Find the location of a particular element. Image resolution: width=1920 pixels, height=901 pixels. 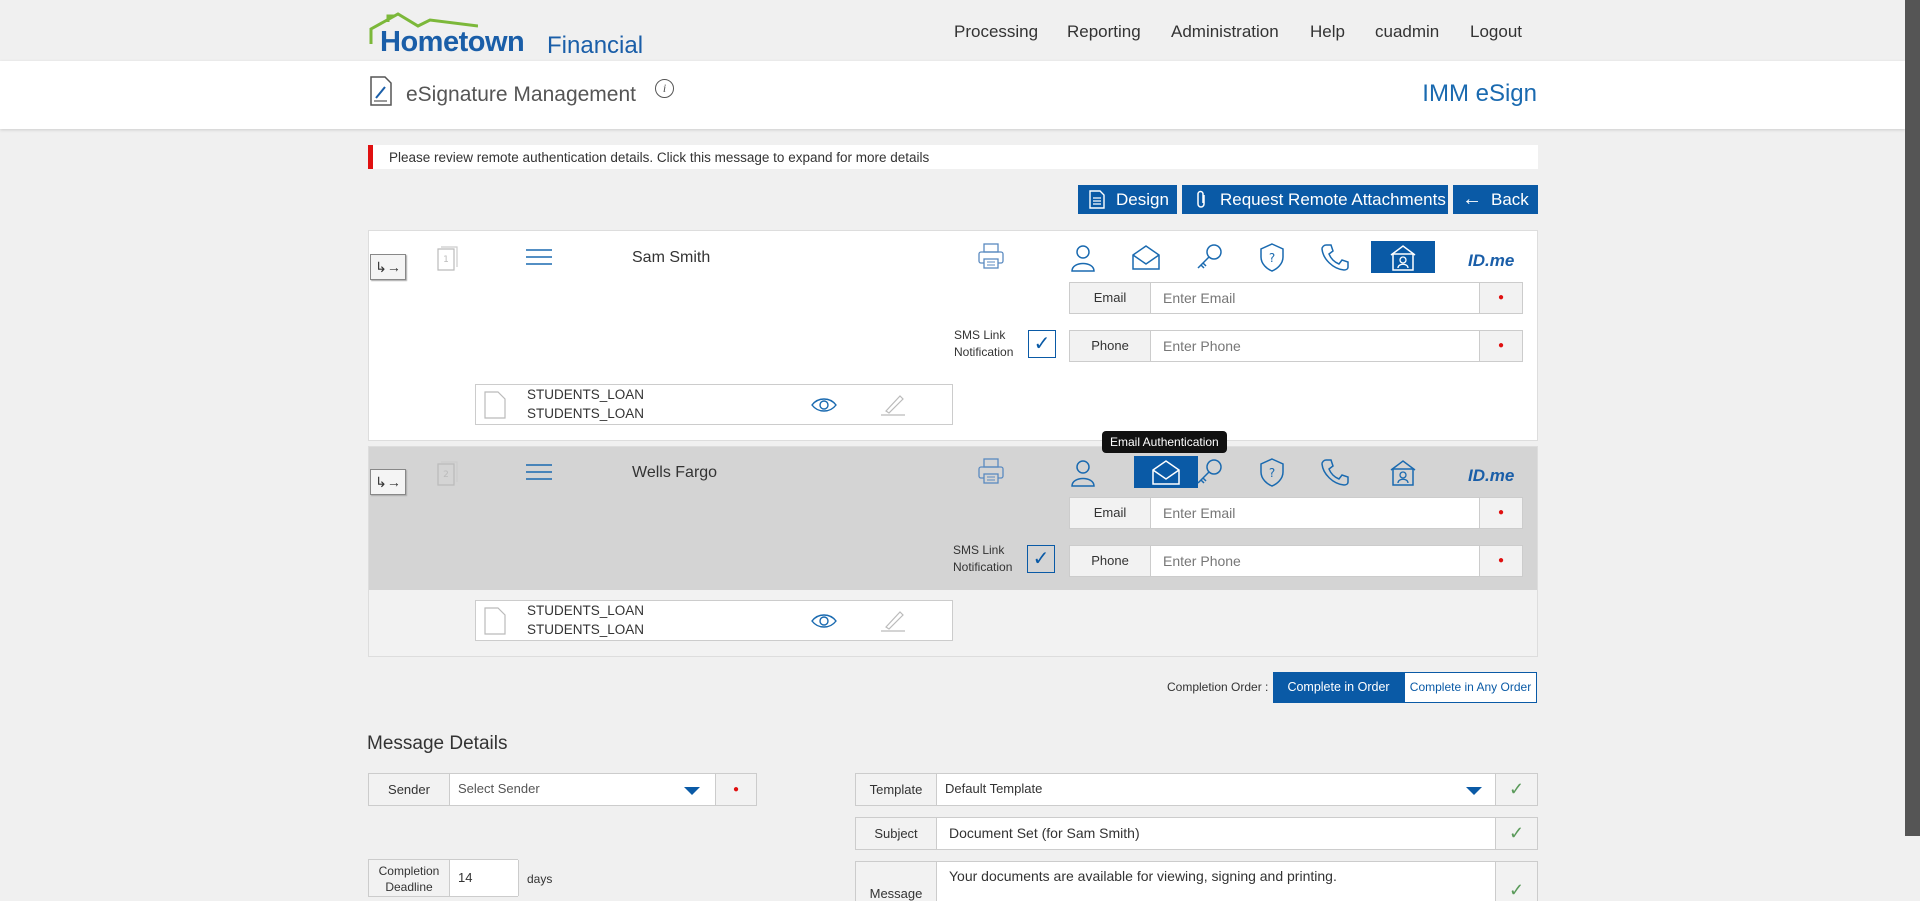

phone-field-row: Phone Enter Phone ● is located at coordinates (1296, 561).